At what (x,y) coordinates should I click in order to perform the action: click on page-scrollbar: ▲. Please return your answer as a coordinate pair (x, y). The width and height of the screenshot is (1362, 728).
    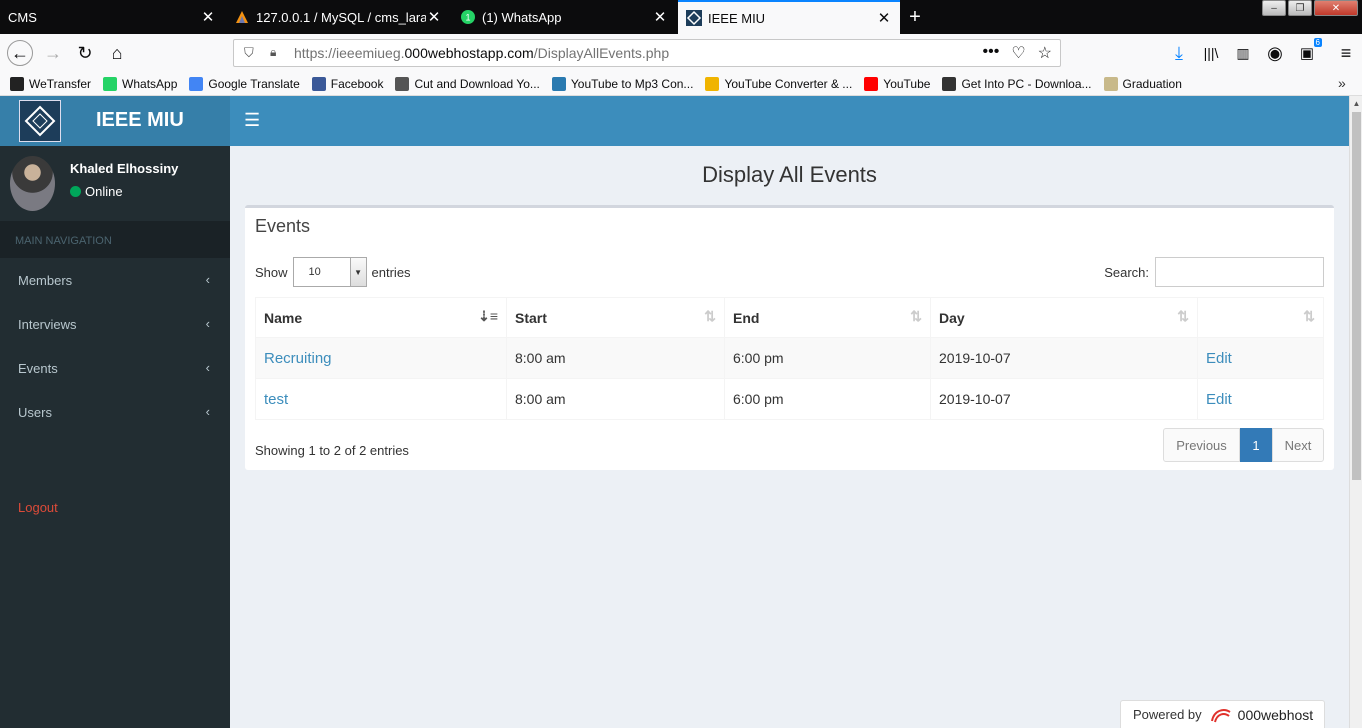
    Looking at the image, I should click on (1355, 412).